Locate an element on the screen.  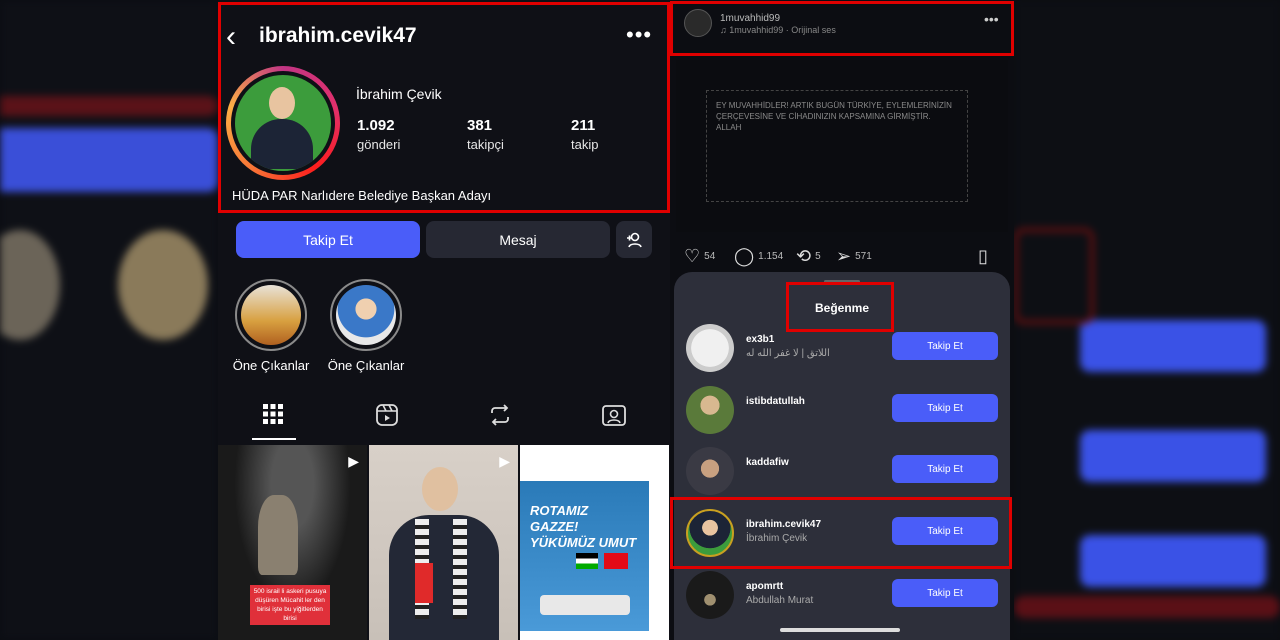
send-icon: ➢ is located at coordinates (844, 256).